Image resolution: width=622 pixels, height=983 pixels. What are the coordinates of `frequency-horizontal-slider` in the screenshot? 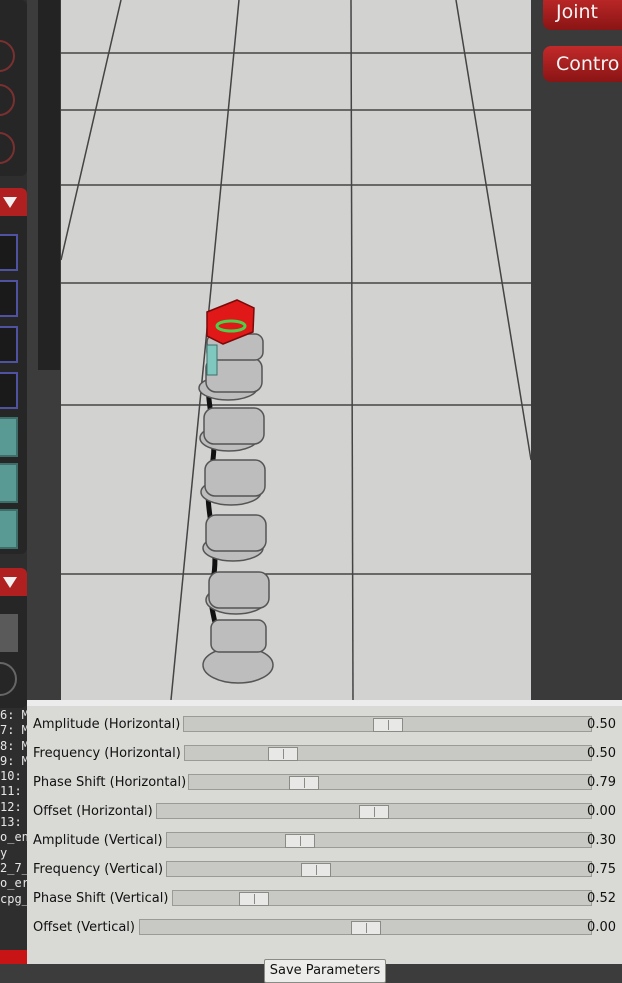 It's located at (388, 753).